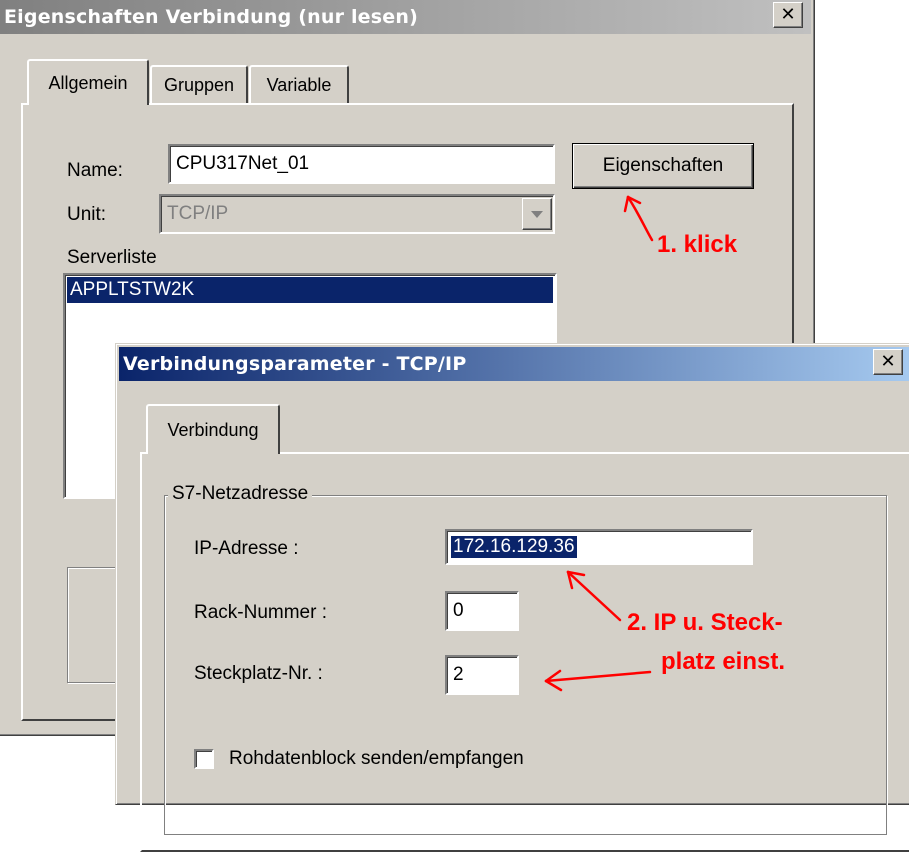 This screenshot has width=909, height=852. I want to click on arrow-to-ip, so click(594, 596).